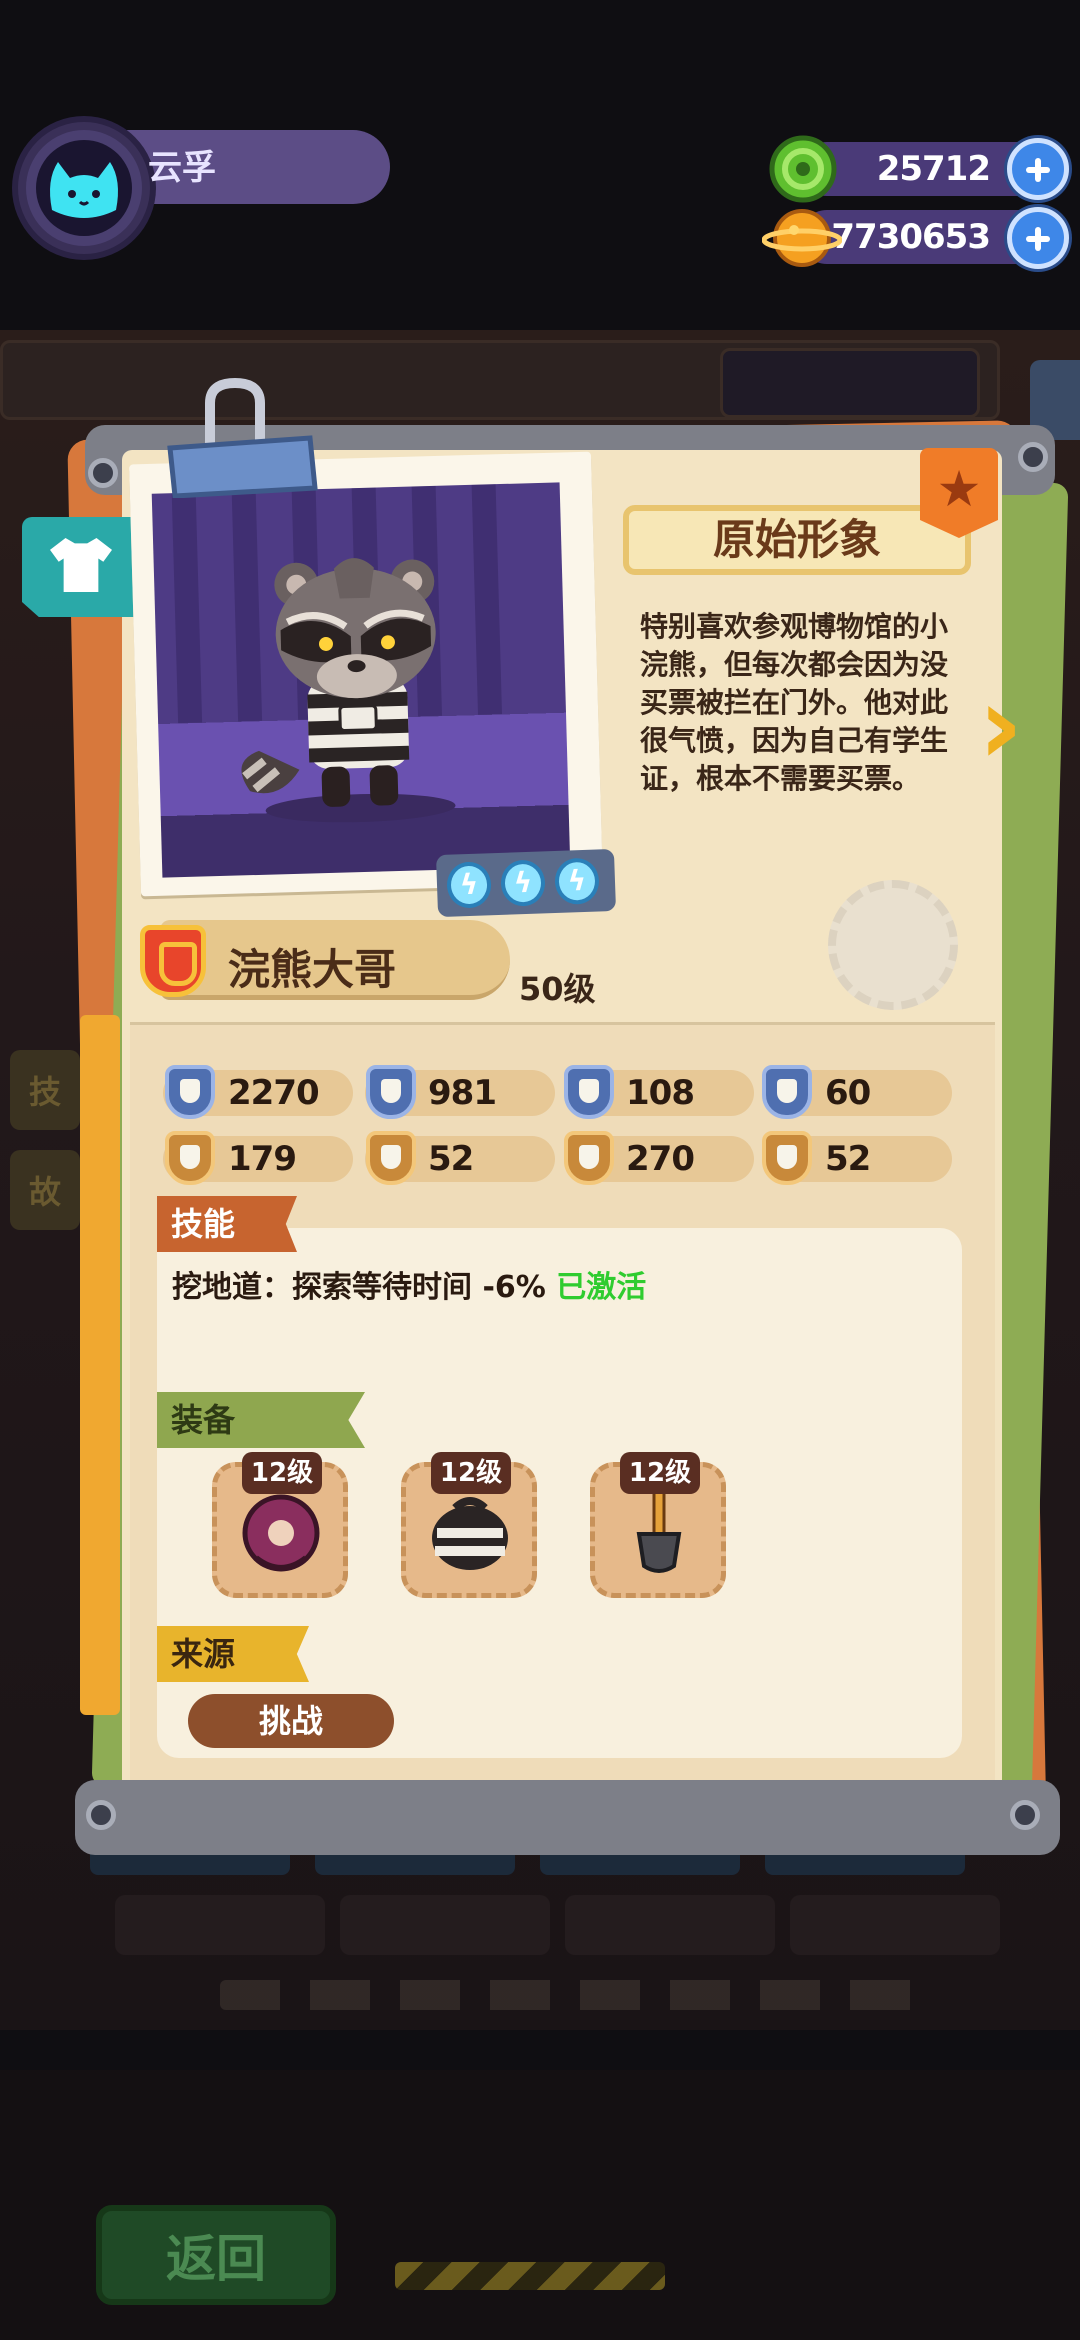 This screenshot has height=2340, width=1080. Describe the element at coordinates (100, 1365) in the screenshot. I see `book-orange-strip` at that location.